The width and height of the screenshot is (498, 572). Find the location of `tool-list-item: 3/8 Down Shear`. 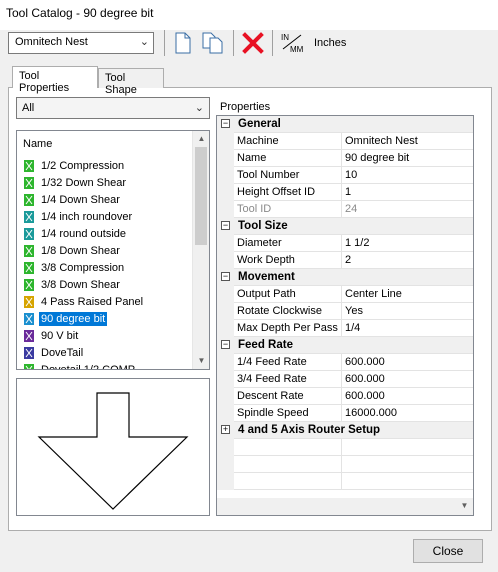

tool-list-item: 3/8 Down Shear is located at coordinates (72, 284).